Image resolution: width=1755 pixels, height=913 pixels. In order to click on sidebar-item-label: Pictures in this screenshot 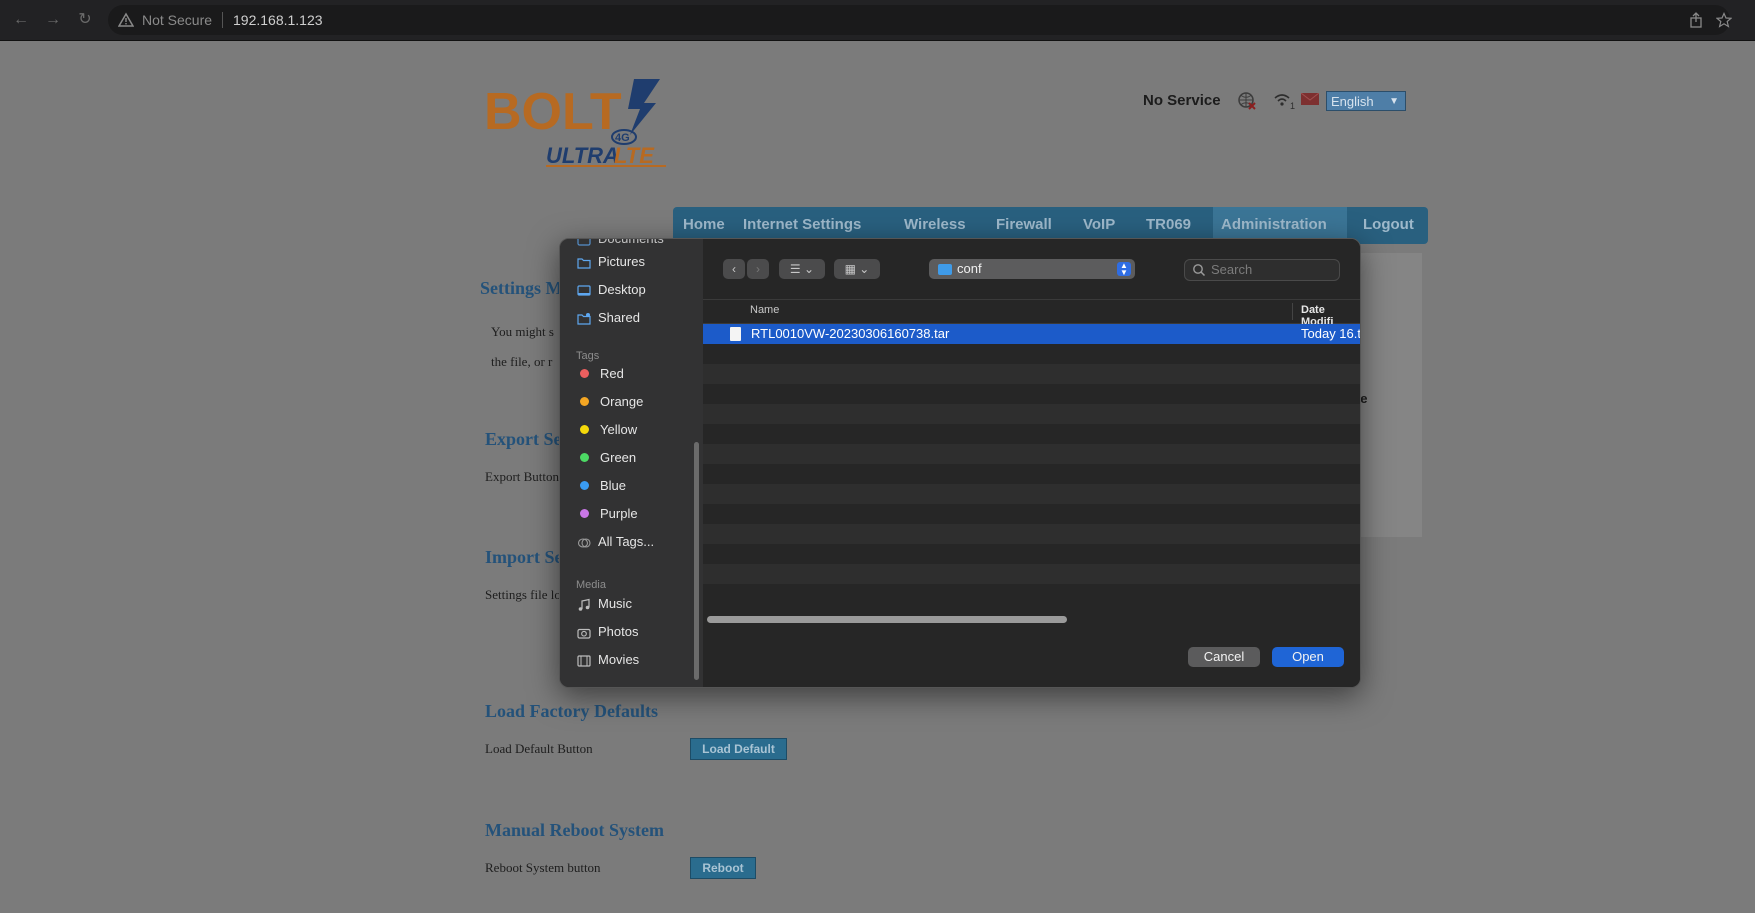, I will do `click(621, 261)`.